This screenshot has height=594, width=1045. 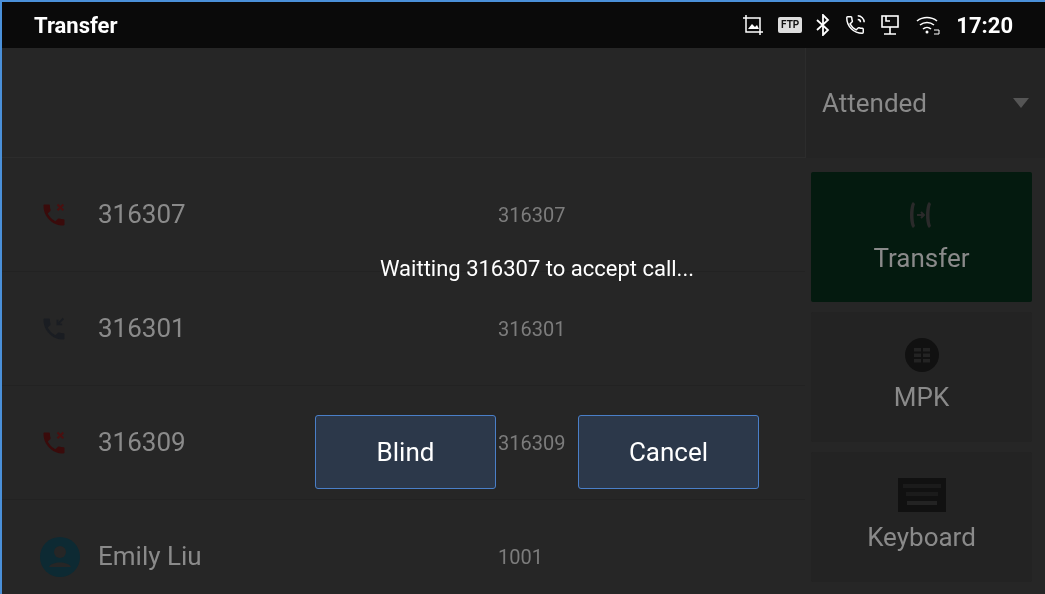 I want to click on phone-number: 316309, so click(x=532, y=443).